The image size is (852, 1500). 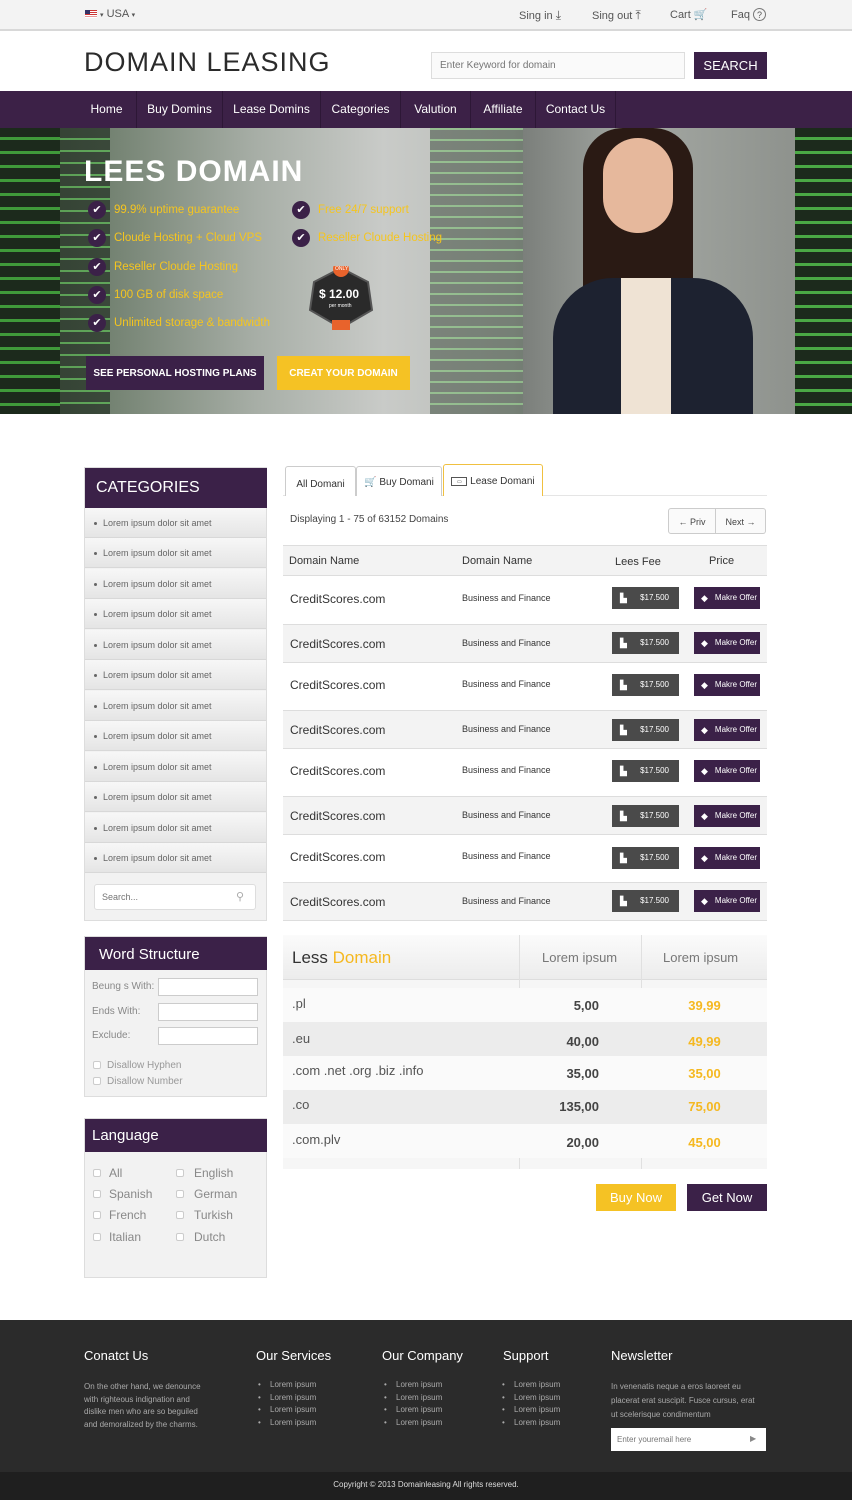 What do you see at coordinates (163, 267) in the screenshot?
I see `feature-item: ✔ Reseller Cloude Hosting` at bounding box center [163, 267].